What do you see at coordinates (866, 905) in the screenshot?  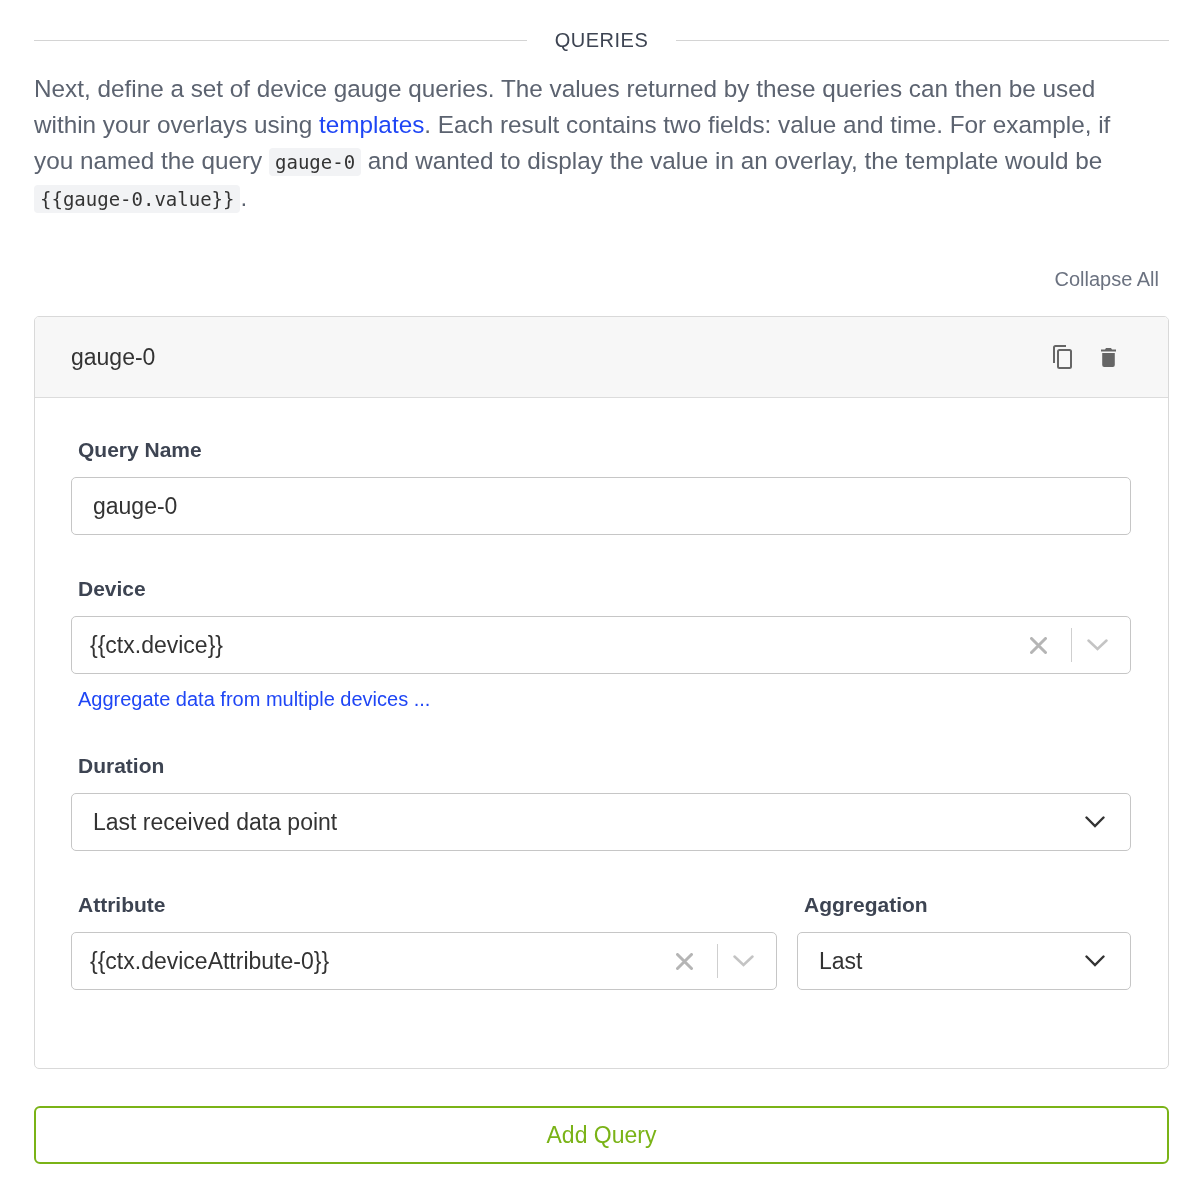 I see `field-label: Aggregation` at bounding box center [866, 905].